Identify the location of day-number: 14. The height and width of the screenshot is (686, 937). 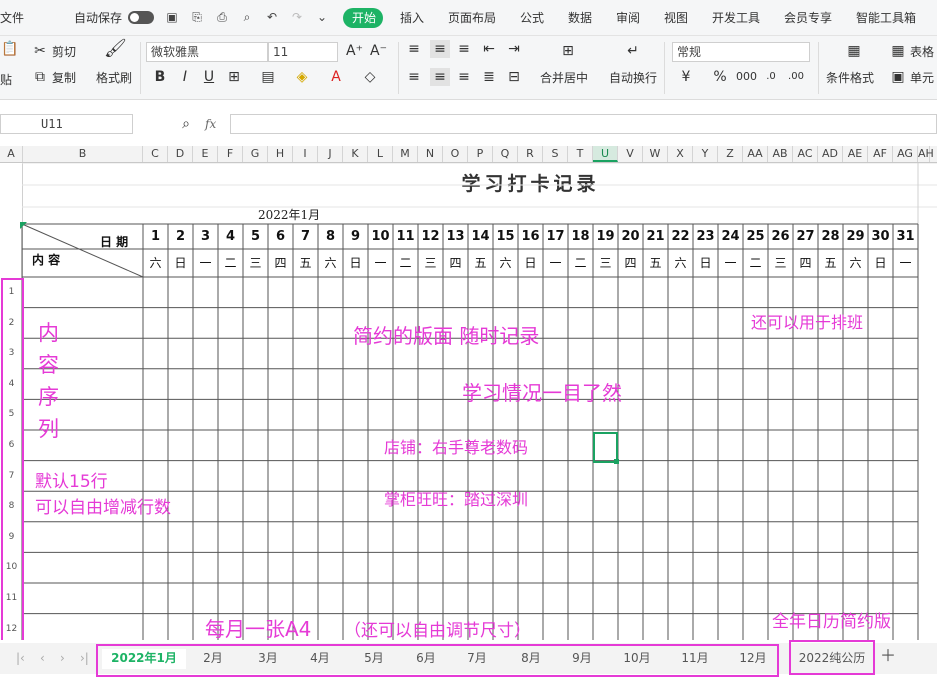
(480, 237).